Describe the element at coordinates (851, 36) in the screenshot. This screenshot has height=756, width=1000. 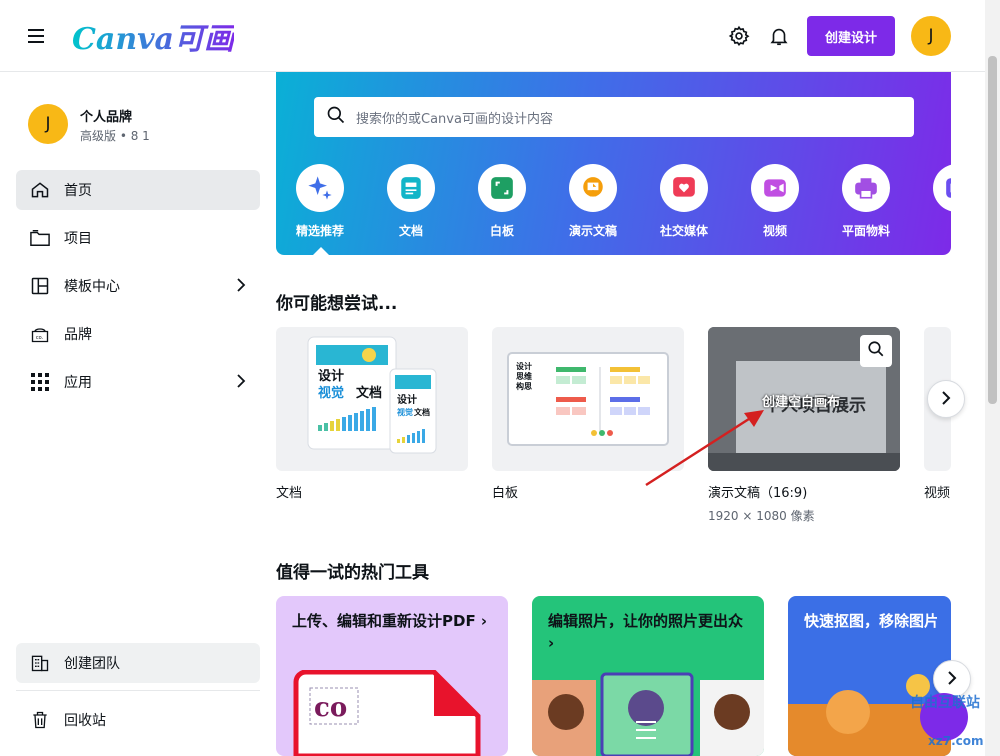
I see `create-design-button: 创建设计` at that location.